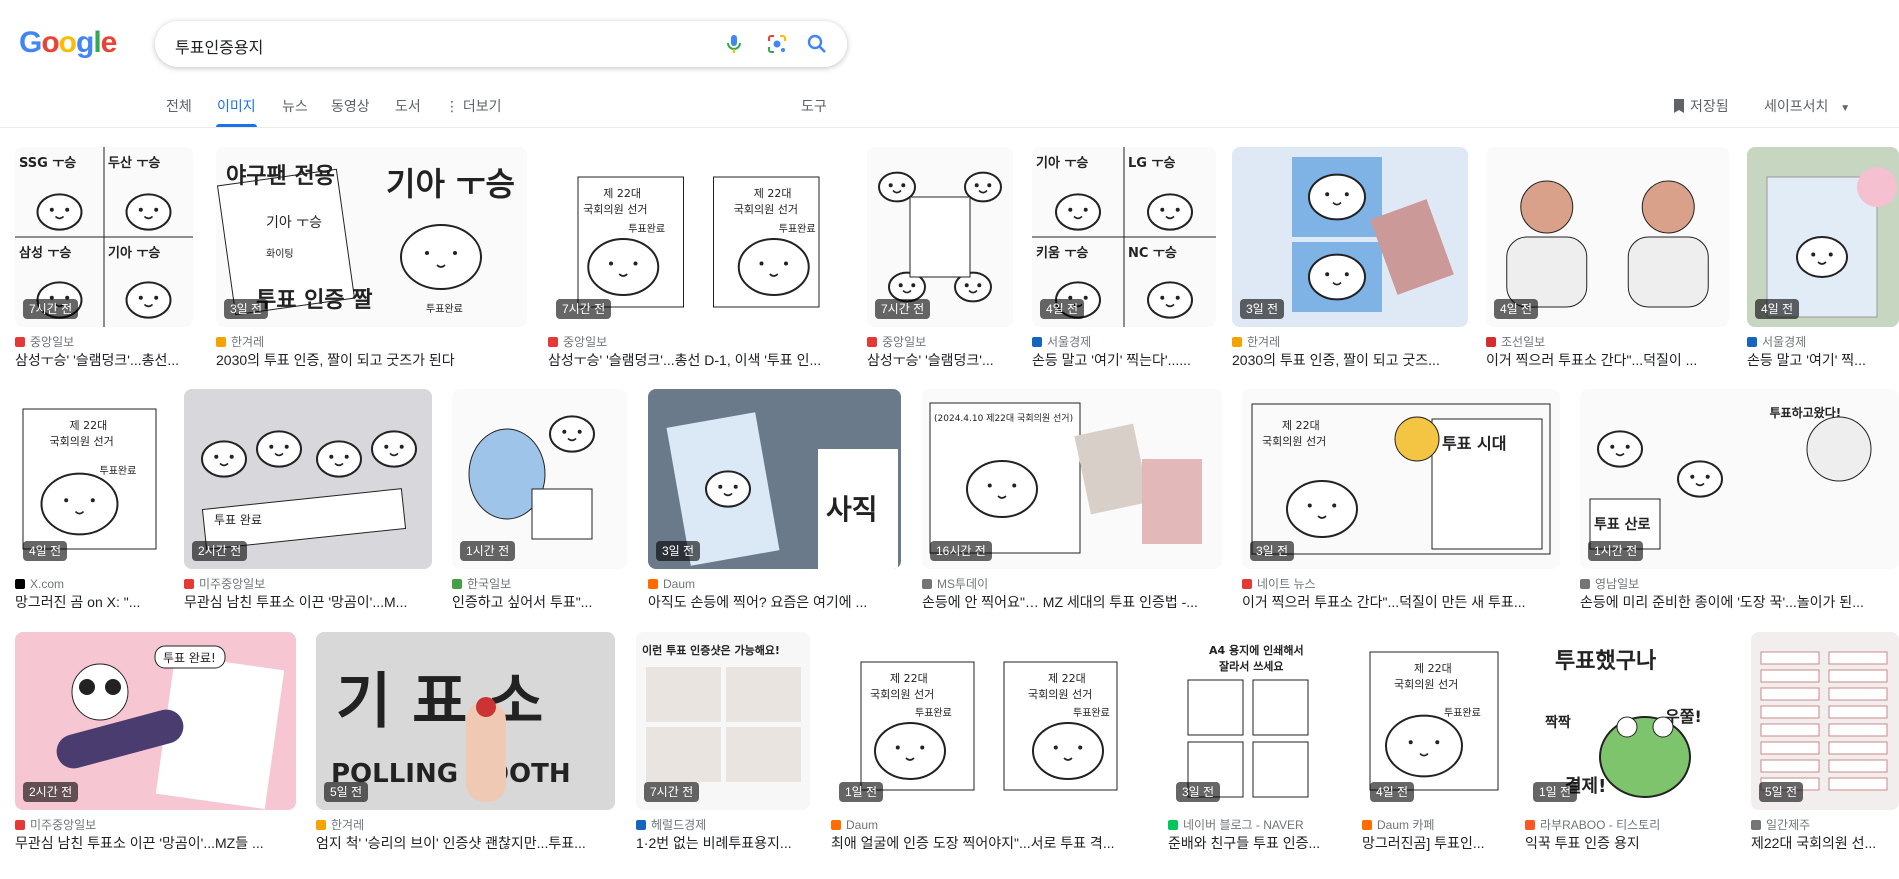  I want to click on google-logo: Google, so click(68, 43).